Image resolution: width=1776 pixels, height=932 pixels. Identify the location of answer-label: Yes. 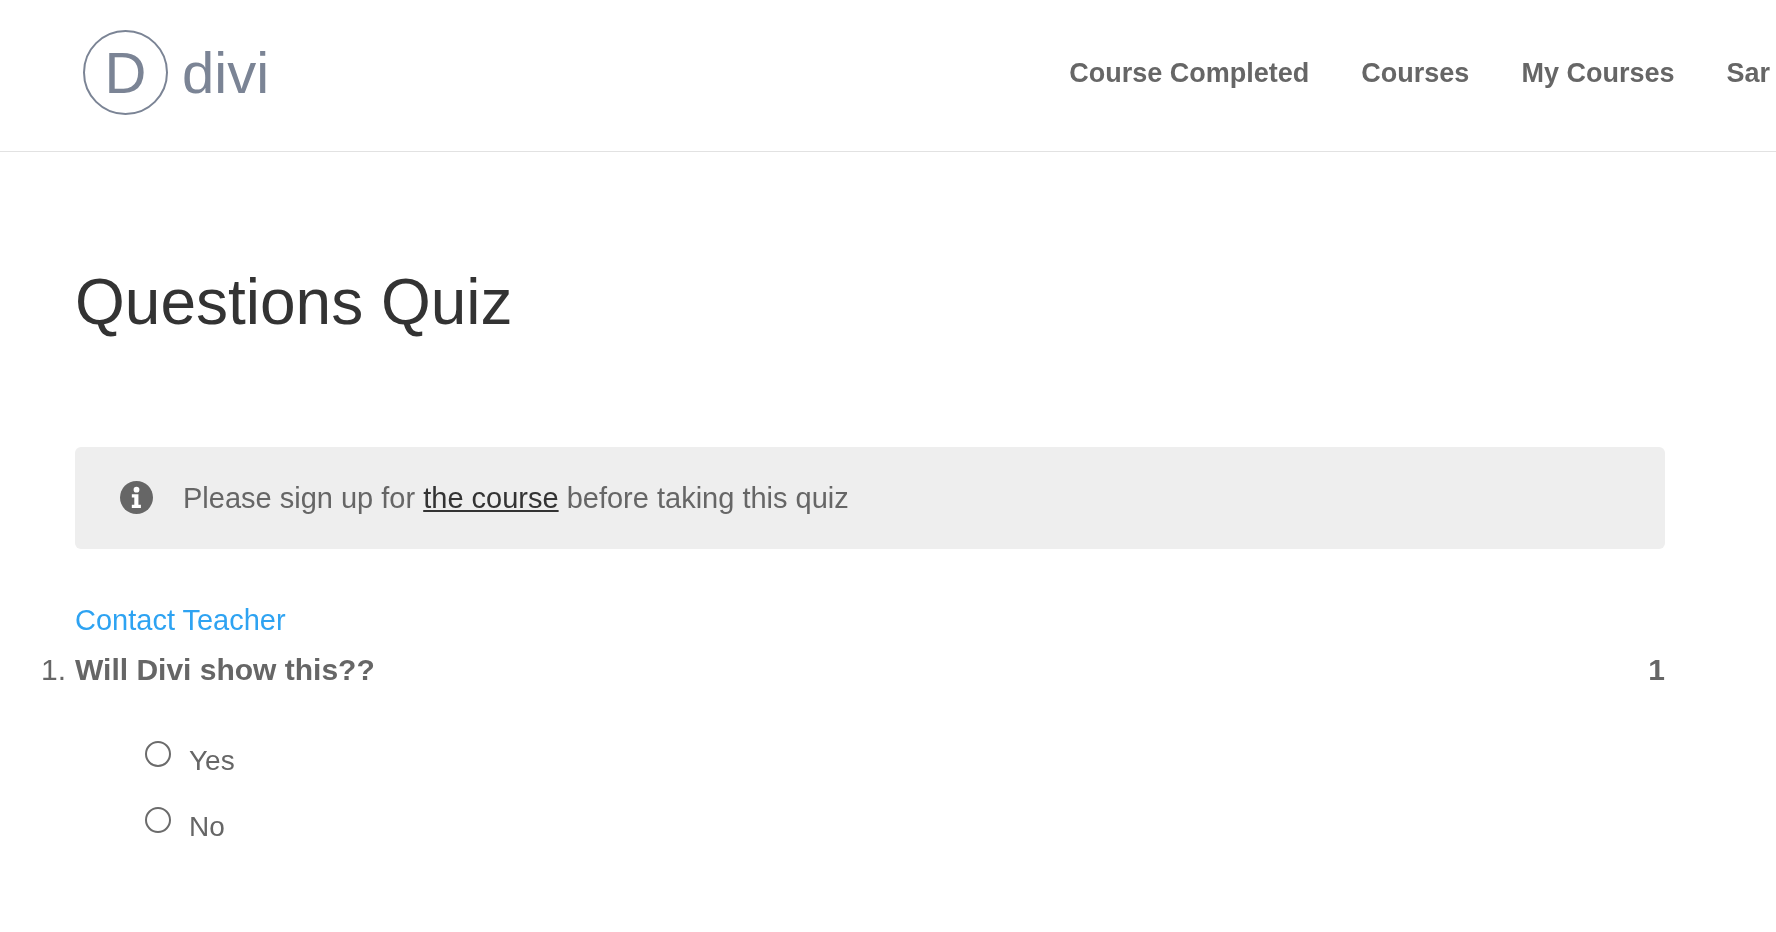
(212, 760).